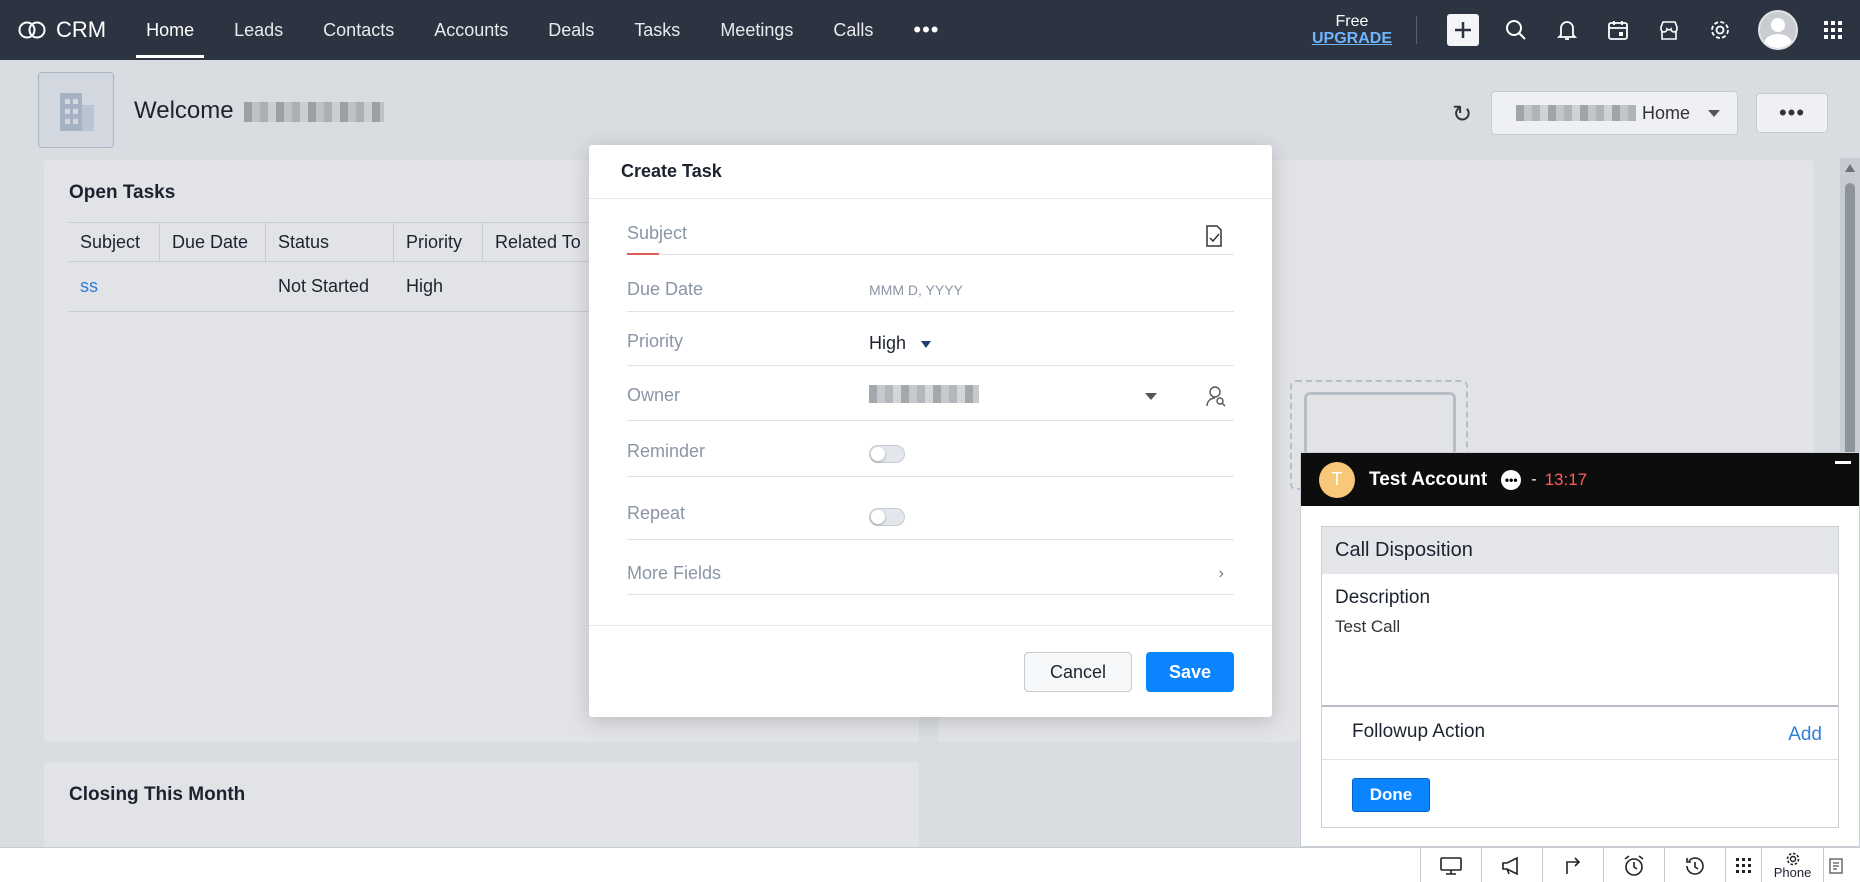 Image resolution: width=1860 pixels, height=882 pixels. Describe the element at coordinates (930, 521) in the screenshot. I see `repeat-field: Repeat` at that location.